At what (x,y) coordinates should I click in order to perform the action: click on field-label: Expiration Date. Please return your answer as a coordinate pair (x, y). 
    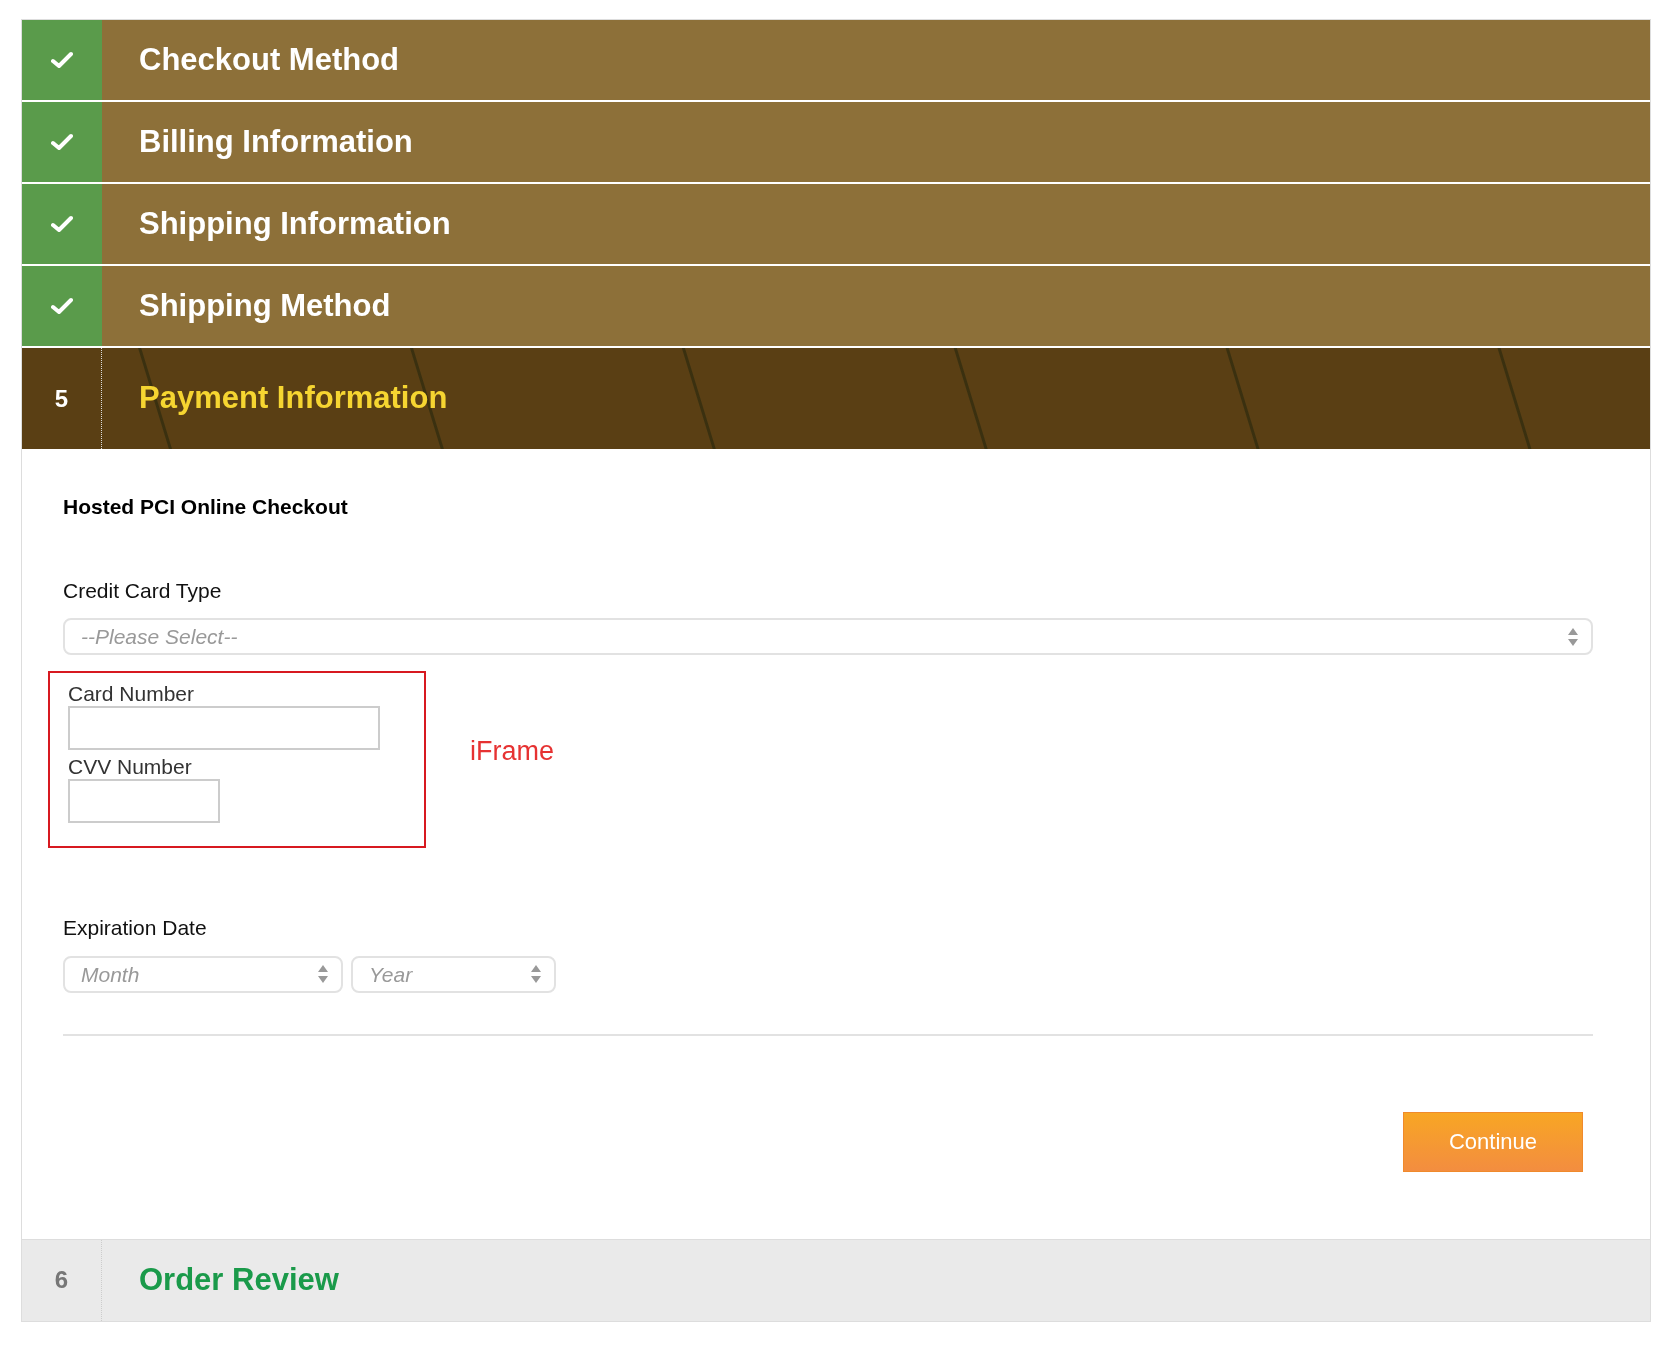
    Looking at the image, I should click on (135, 928).